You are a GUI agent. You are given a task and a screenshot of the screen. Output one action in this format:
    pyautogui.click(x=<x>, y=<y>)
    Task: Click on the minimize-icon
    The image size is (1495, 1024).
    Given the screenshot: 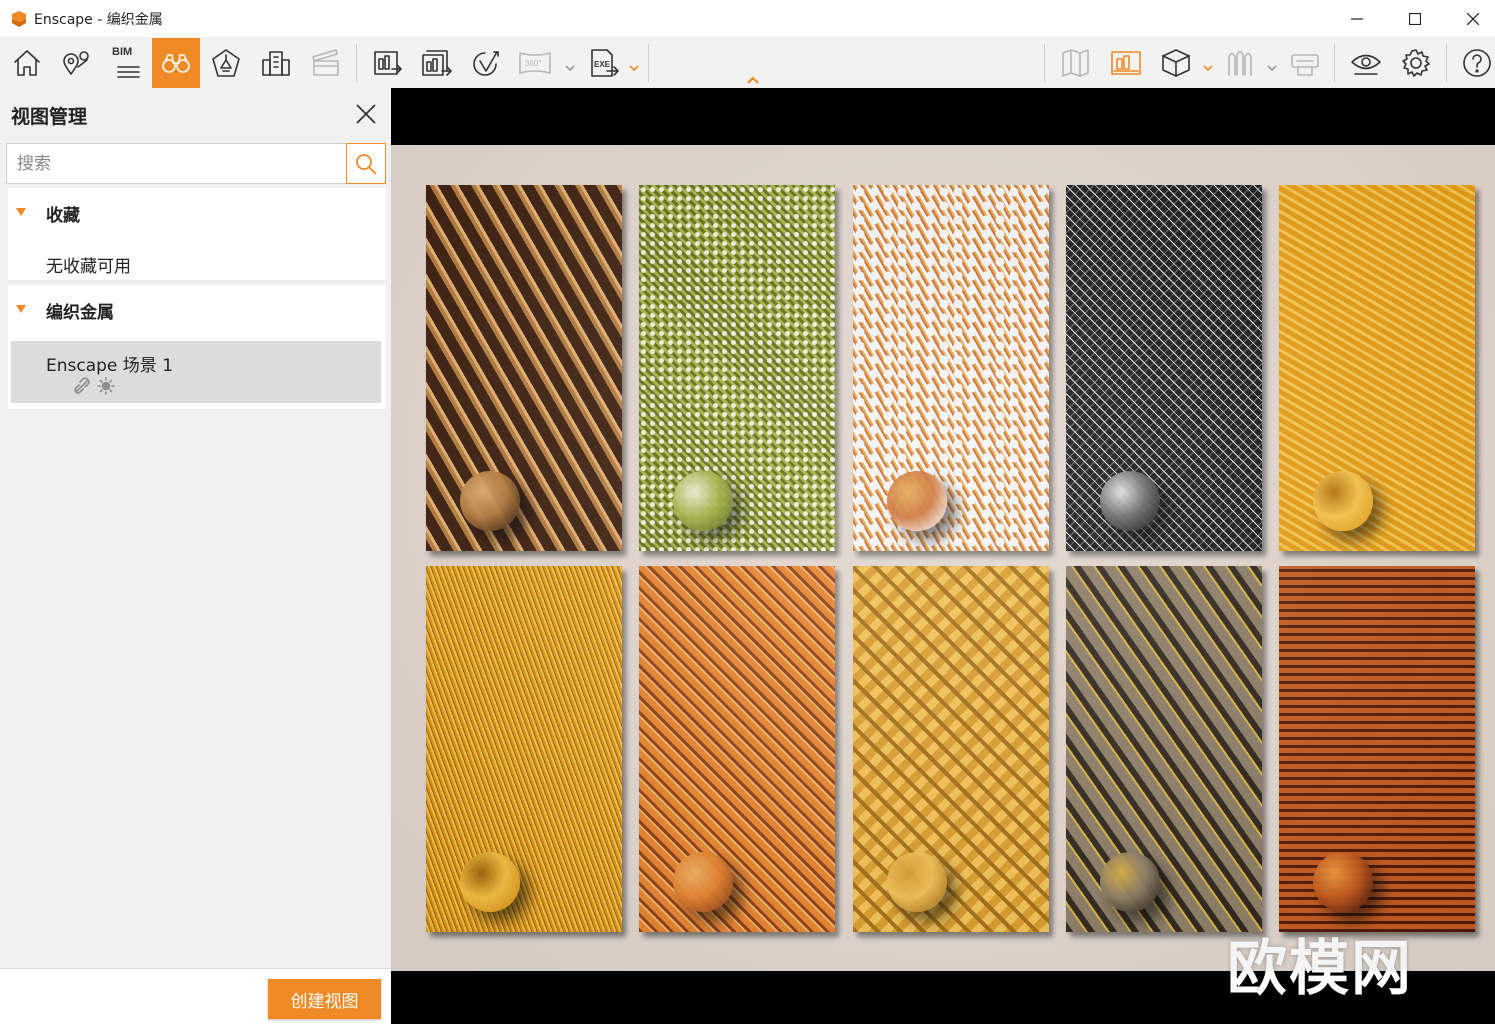 What is the action you would take?
    pyautogui.click(x=1357, y=19)
    